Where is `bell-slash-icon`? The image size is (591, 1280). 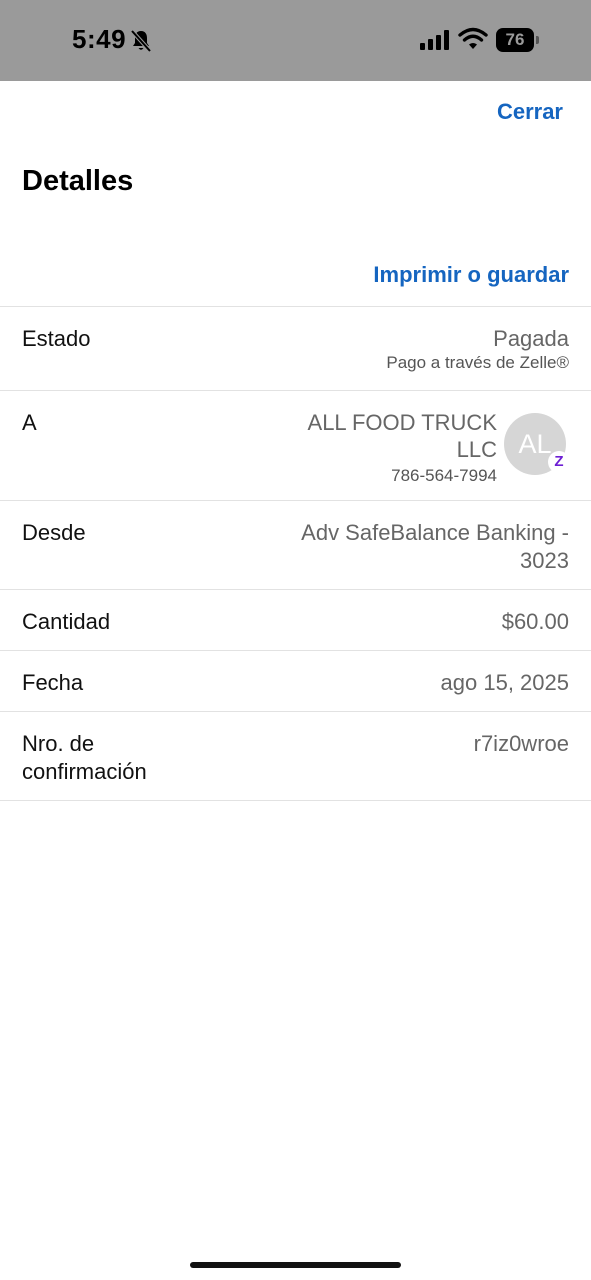 bell-slash-icon is located at coordinates (141, 41).